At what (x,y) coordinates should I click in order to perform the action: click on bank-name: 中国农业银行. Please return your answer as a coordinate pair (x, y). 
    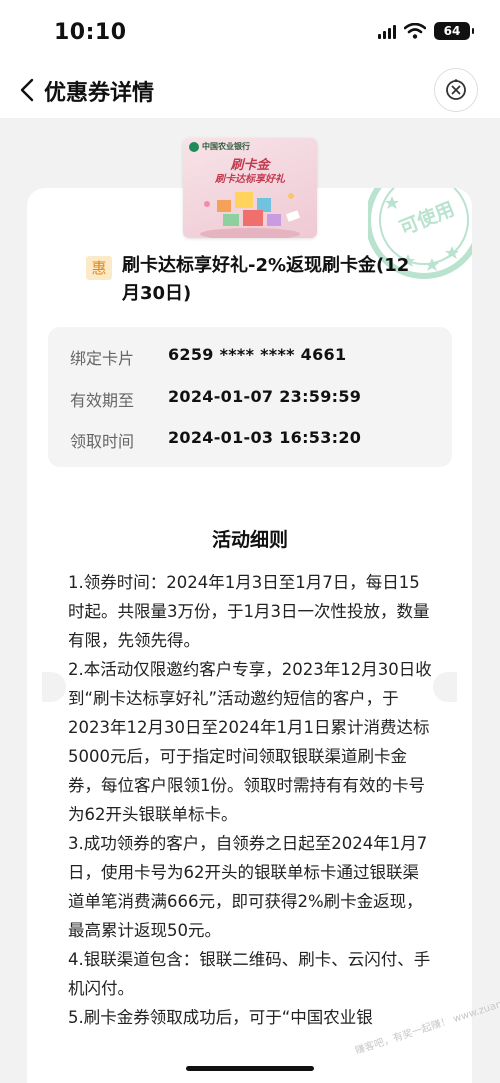
    Looking at the image, I should click on (226, 146).